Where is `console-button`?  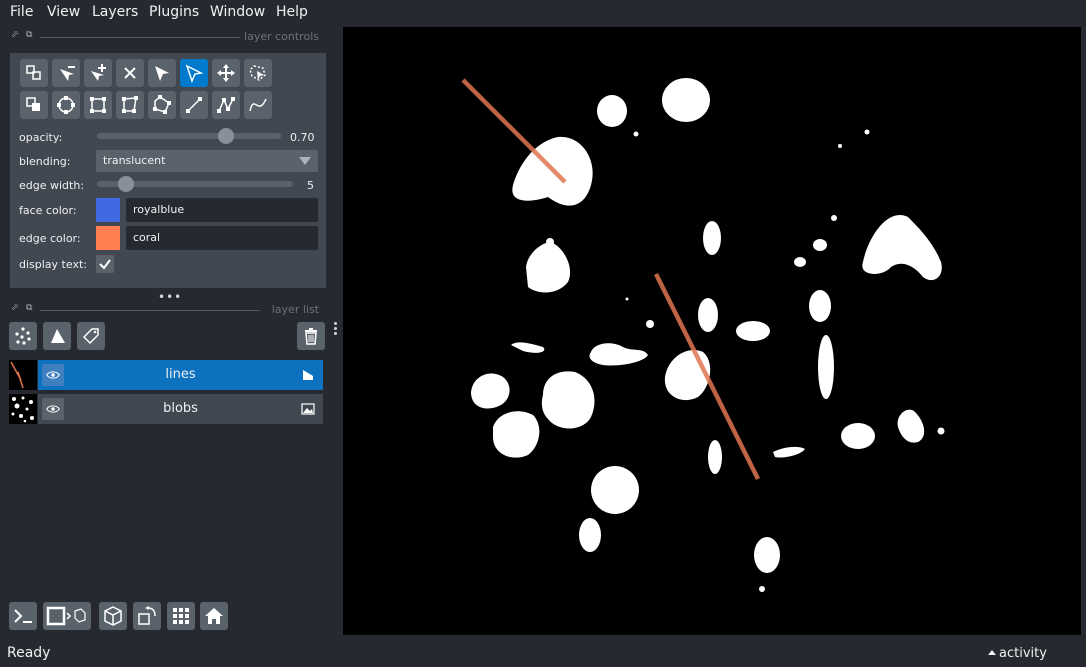 console-button is located at coordinates (23, 616).